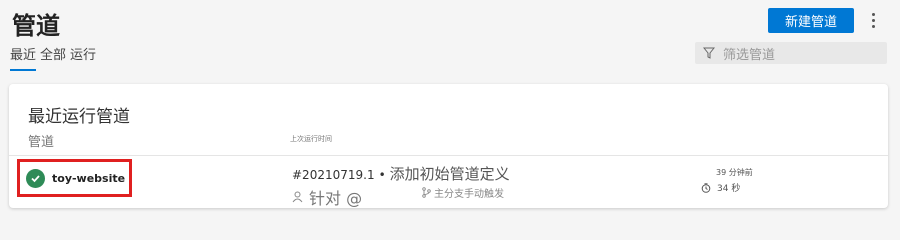 This screenshot has height=240, width=900. Describe the element at coordinates (88, 178) in the screenshot. I see `pipeline-name: toy-website` at that location.